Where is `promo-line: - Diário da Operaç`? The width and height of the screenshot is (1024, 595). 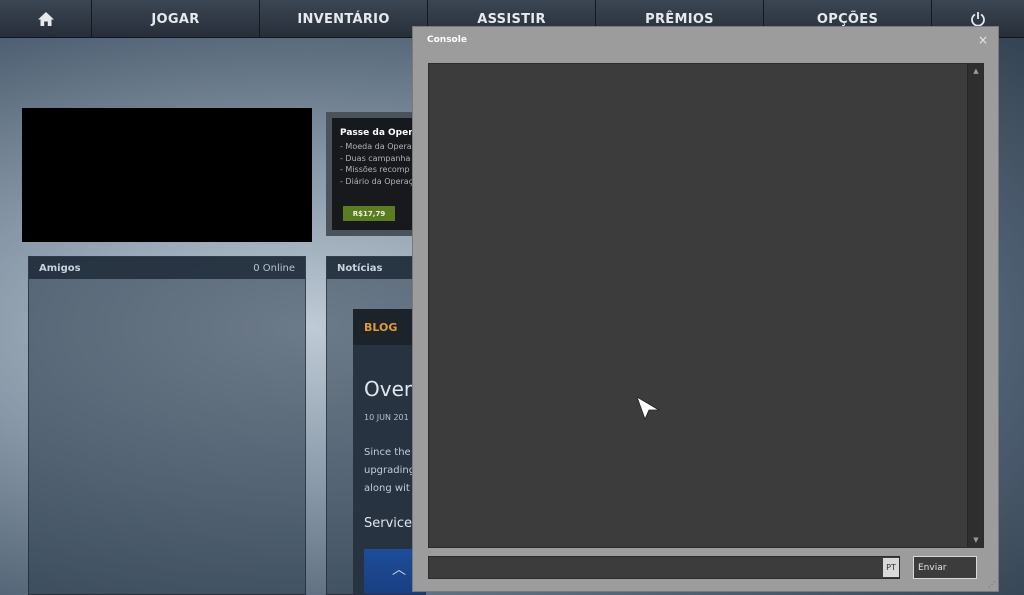 promo-line: - Diário da Operaç is located at coordinates (377, 181).